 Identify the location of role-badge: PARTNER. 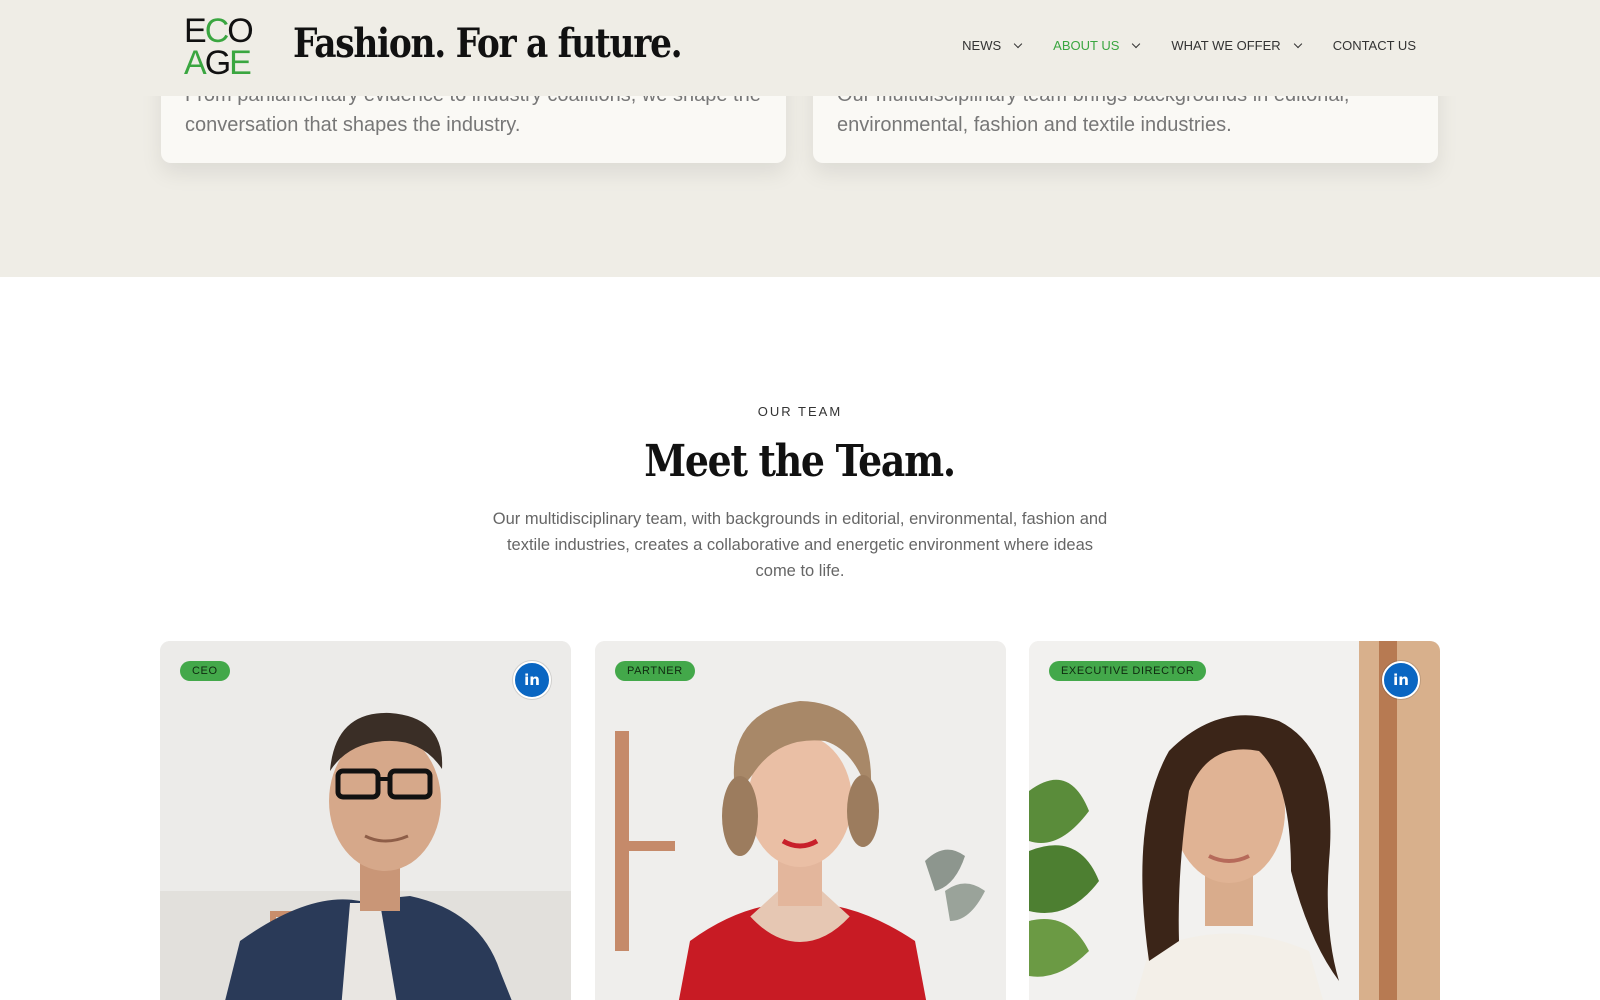
(655, 671).